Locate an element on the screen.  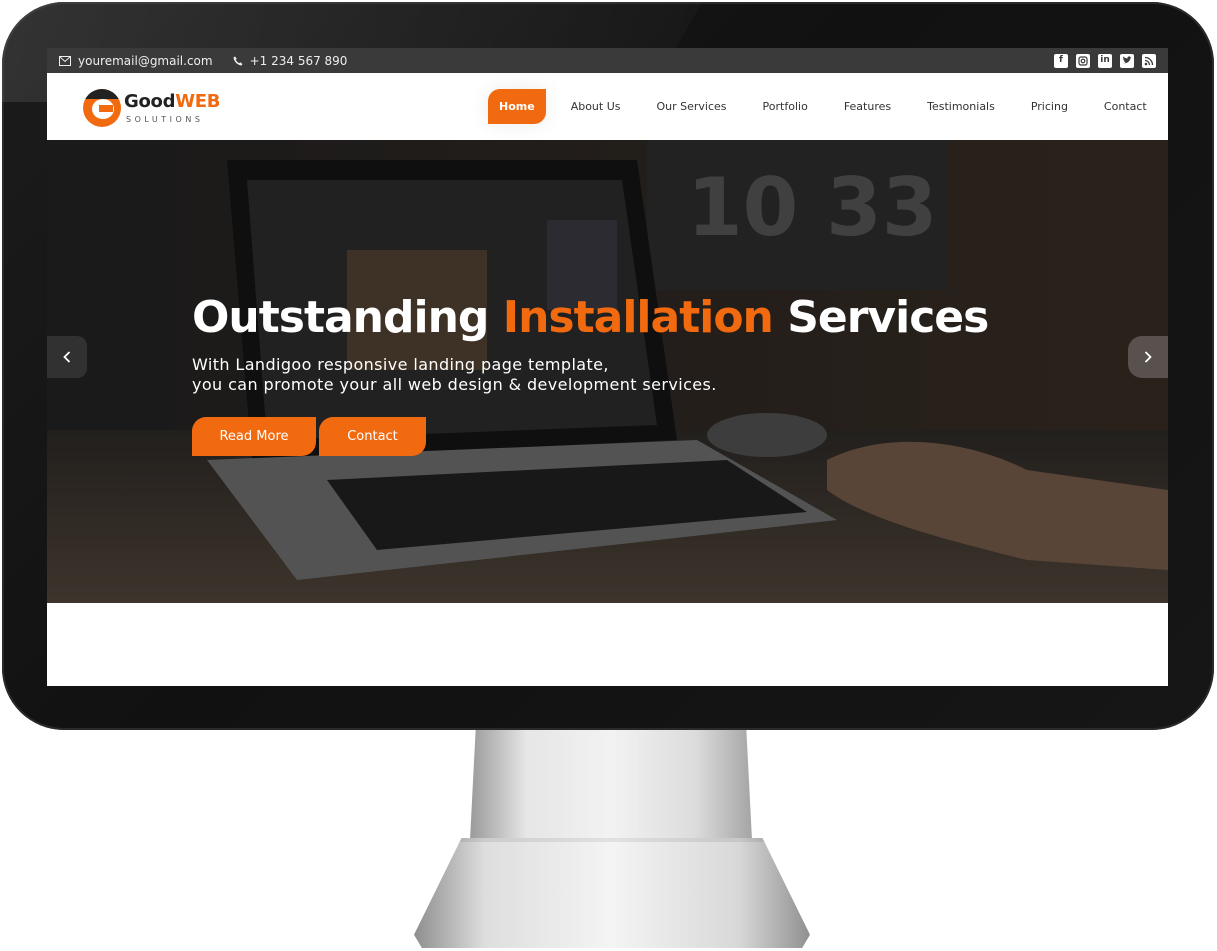
social-links: f in is located at coordinates (1105, 60).